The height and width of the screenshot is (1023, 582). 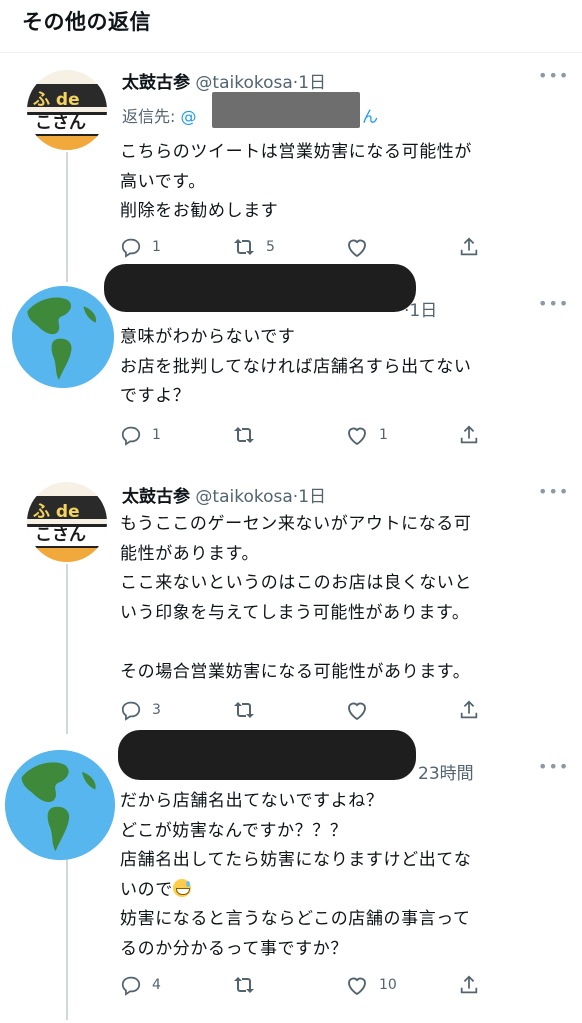 I want to click on reply-count: 4, so click(x=156, y=985).